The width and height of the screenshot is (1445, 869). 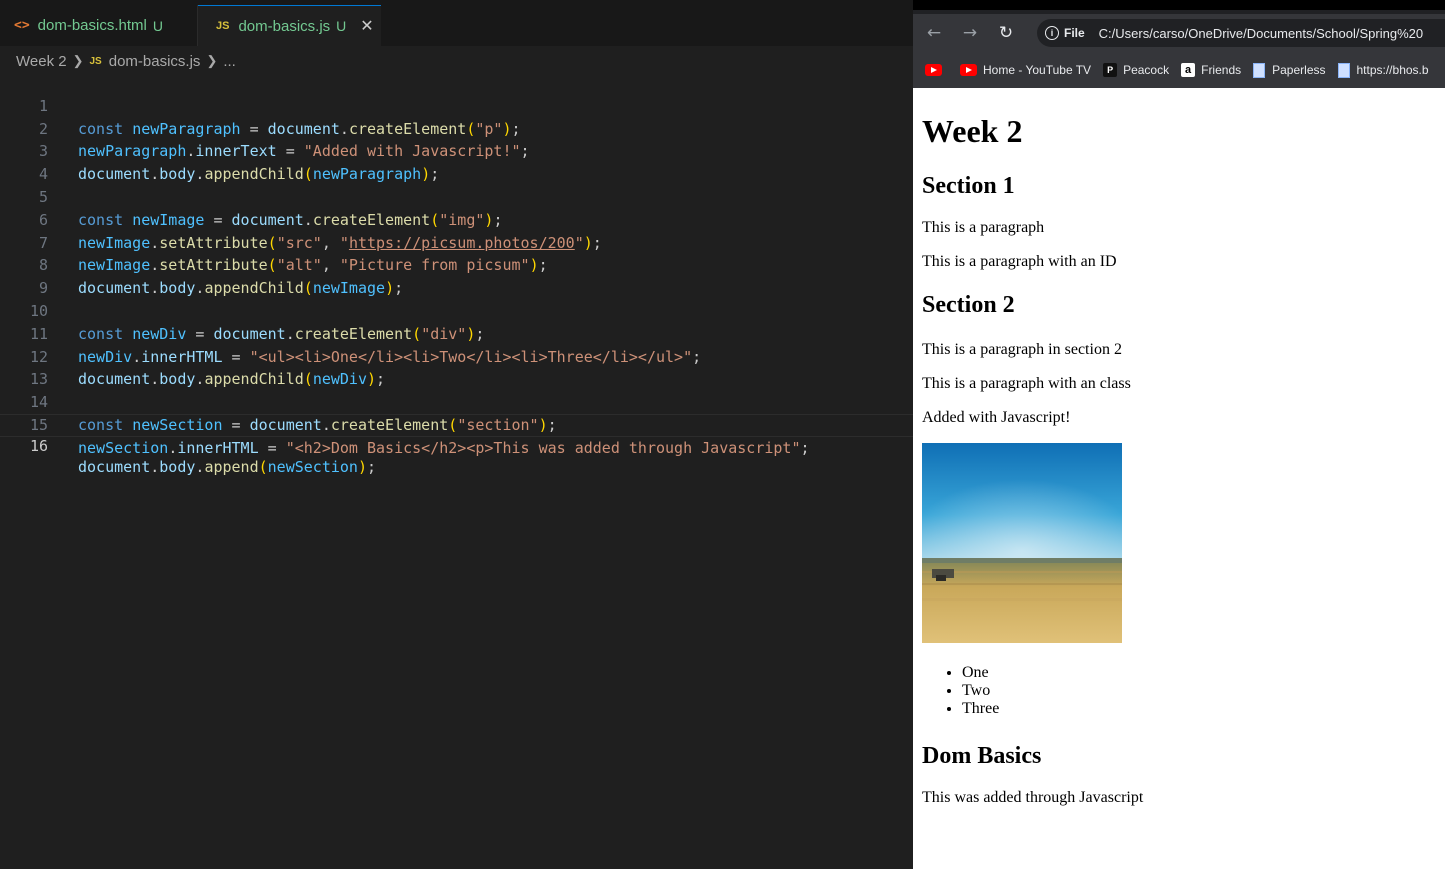 What do you see at coordinates (362, 466) in the screenshot?
I see `paren: )` at bounding box center [362, 466].